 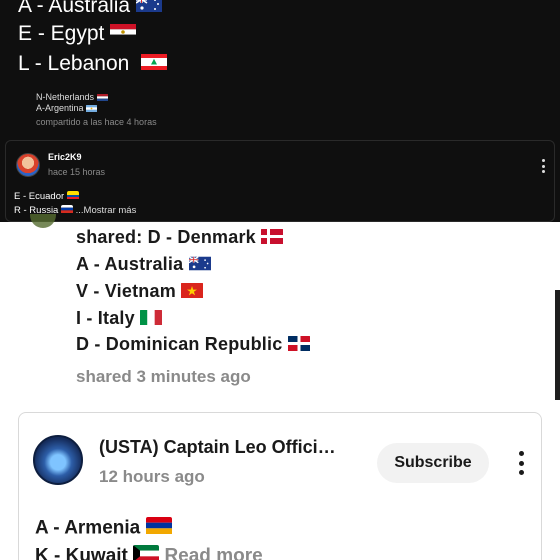 I want to click on show-more-link: ...Mostrar más, so click(x=106, y=210).